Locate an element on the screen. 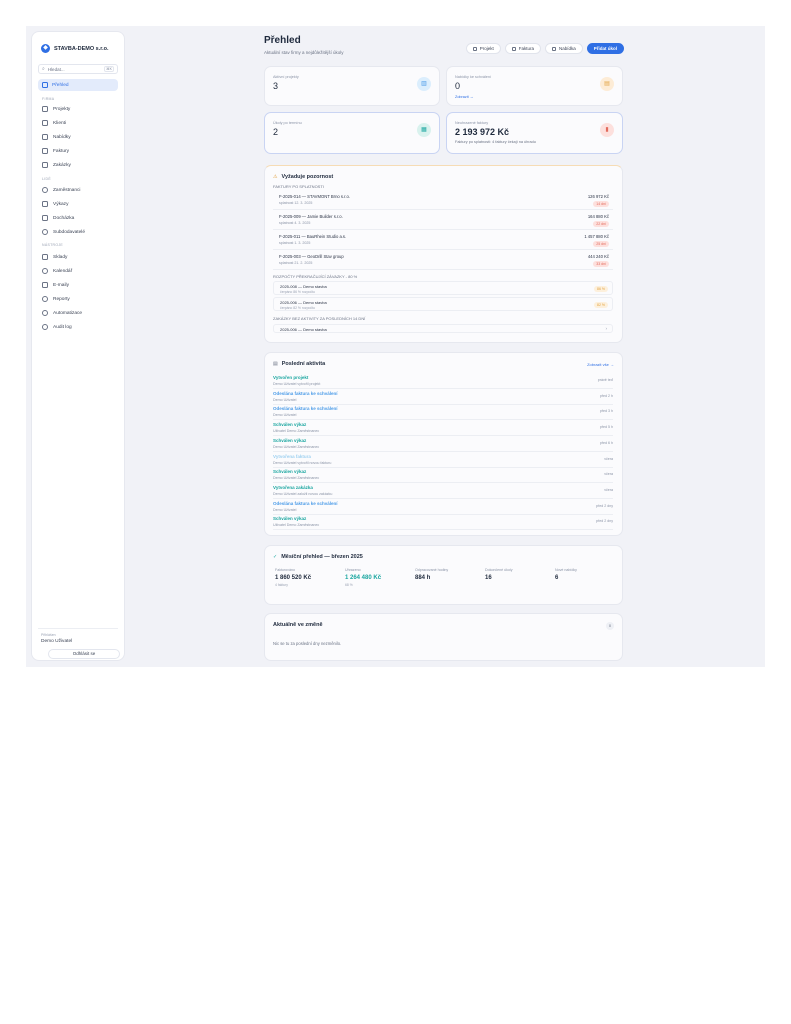 This screenshot has height=1024, width=791. sidebar-item-sklady: Sklady is located at coordinates (54, 257).